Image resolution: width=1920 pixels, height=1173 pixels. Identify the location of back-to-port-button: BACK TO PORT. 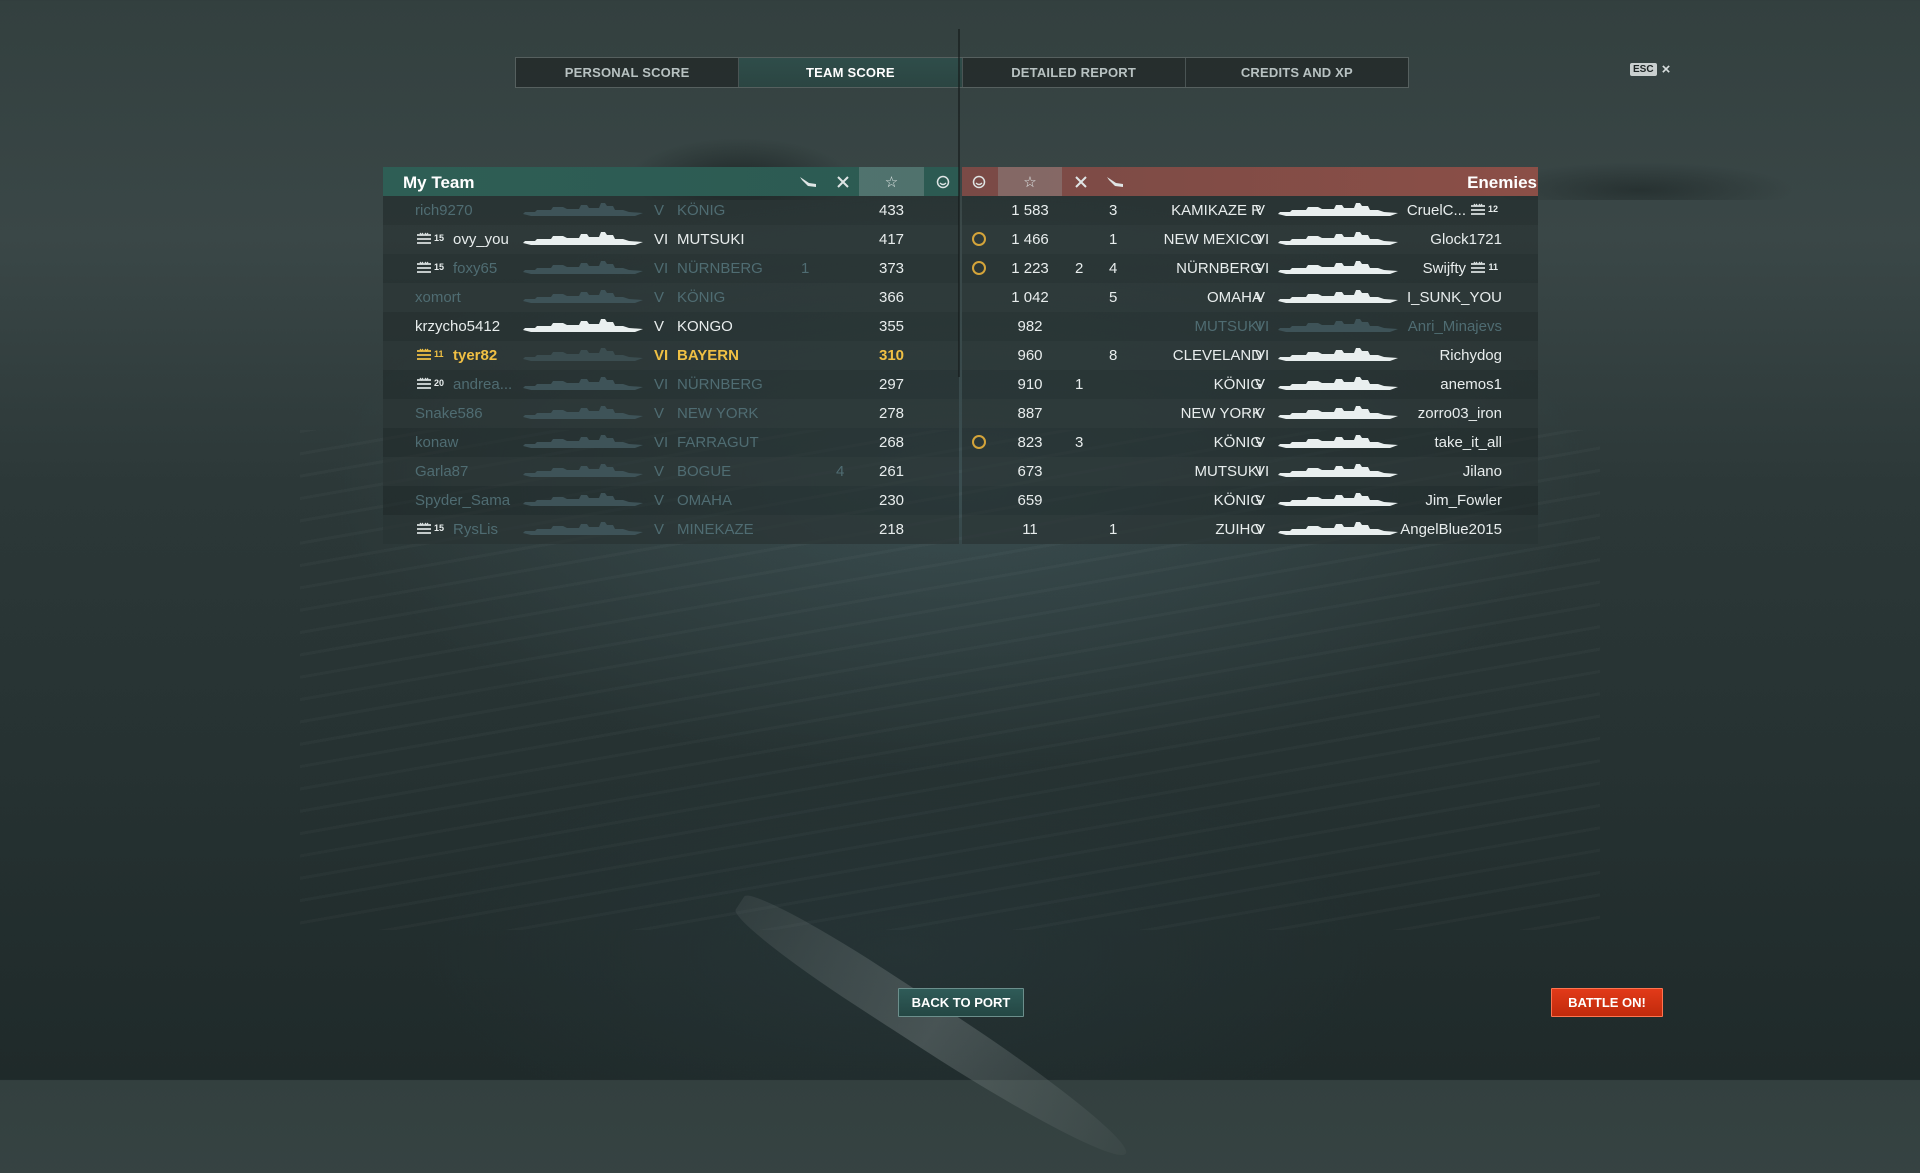
(961, 1002).